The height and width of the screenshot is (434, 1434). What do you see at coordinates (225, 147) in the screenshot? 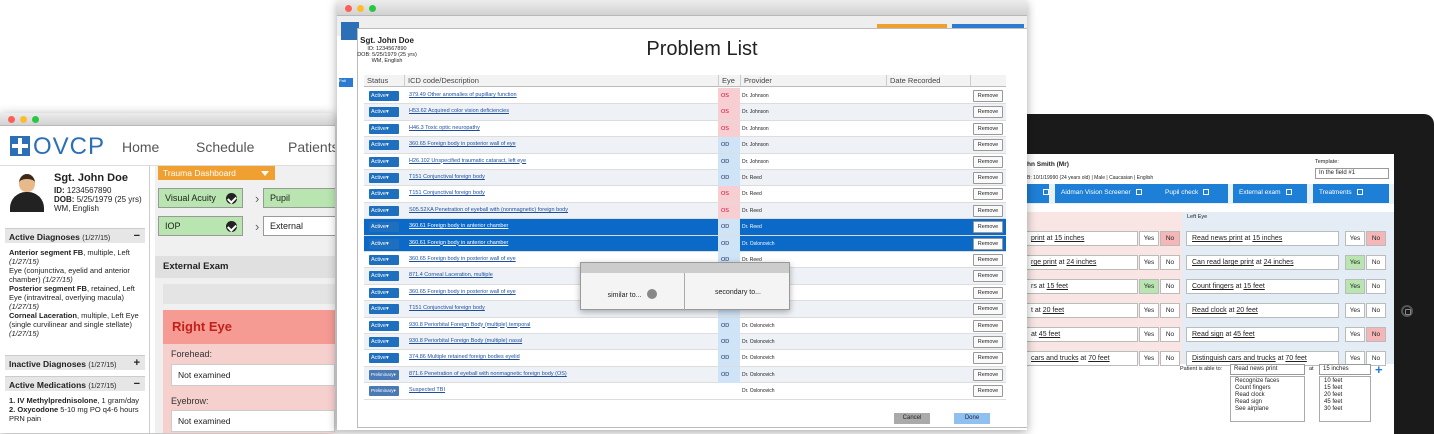
I see `nav-schedule: Schedule` at bounding box center [225, 147].